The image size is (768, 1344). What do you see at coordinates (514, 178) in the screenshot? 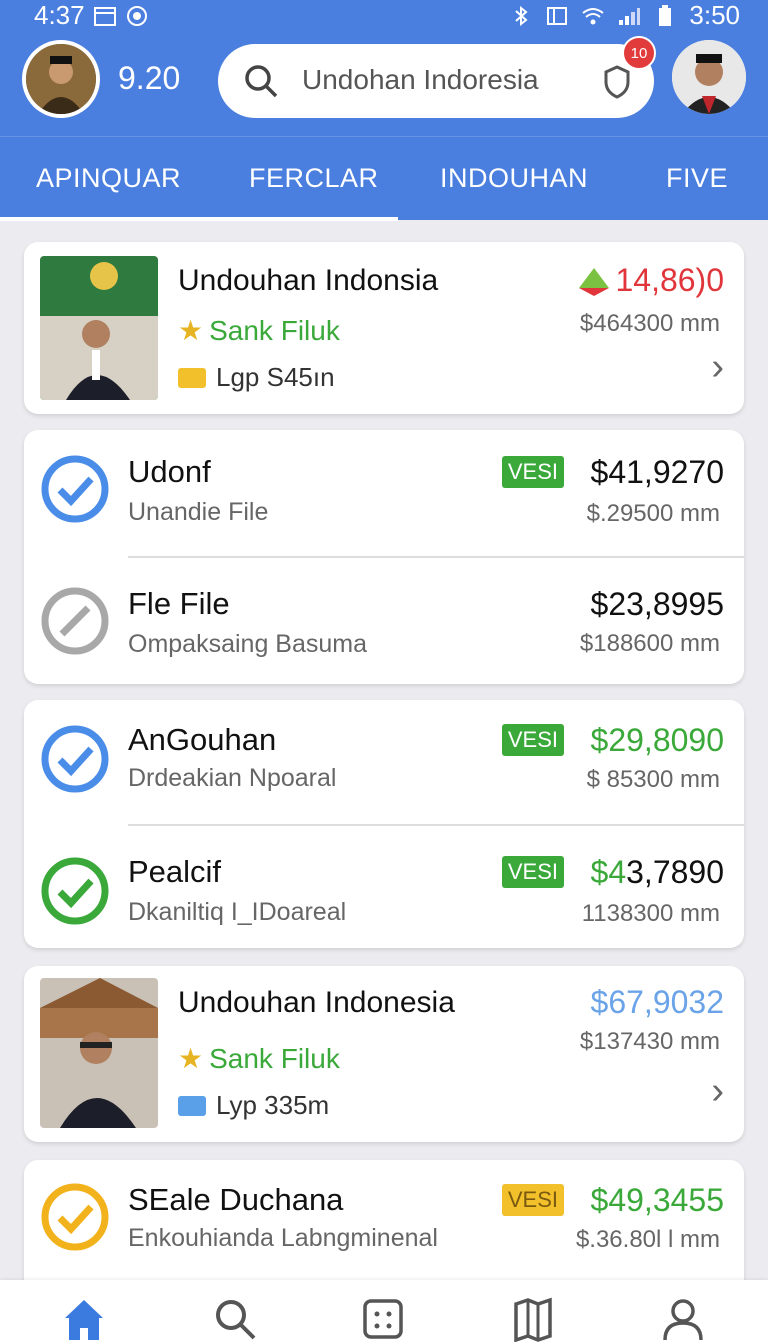
I see `tab-indouhan: INDOUHAN` at bounding box center [514, 178].